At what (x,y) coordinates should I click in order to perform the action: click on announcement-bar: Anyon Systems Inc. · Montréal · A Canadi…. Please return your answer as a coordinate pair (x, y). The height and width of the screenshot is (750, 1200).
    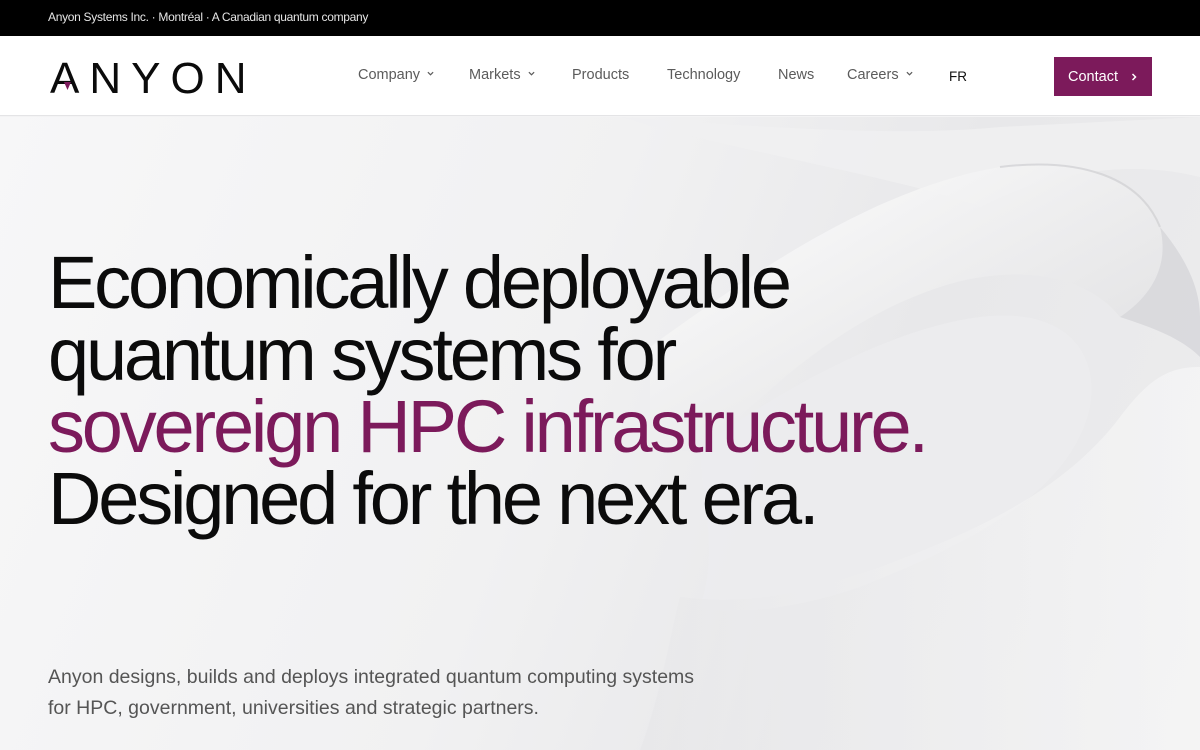
    Looking at the image, I should click on (600, 18).